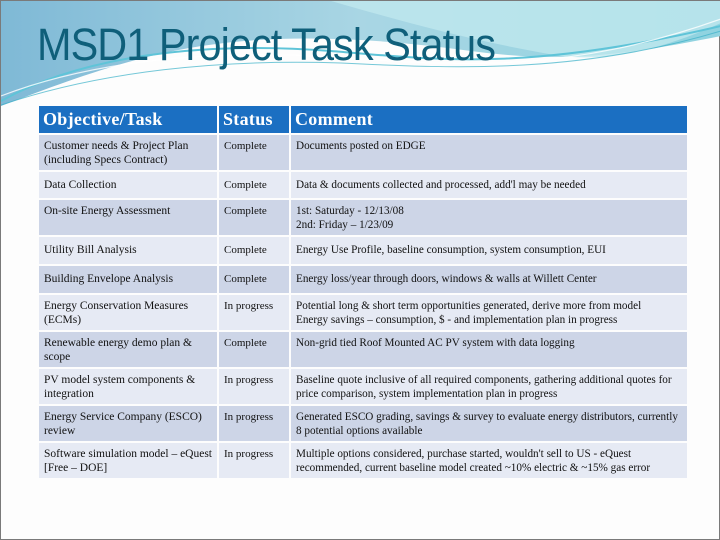 The image size is (720, 540). What do you see at coordinates (345, 225) in the screenshot?
I see `comment-line: 2nd: Friday – 1/23/09` at bounding box center [345, 225].